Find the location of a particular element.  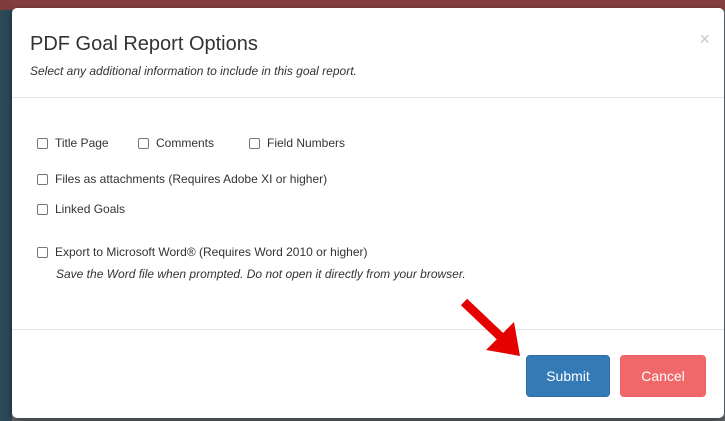

title-page-checkbox is located at coordinates (42, 143).